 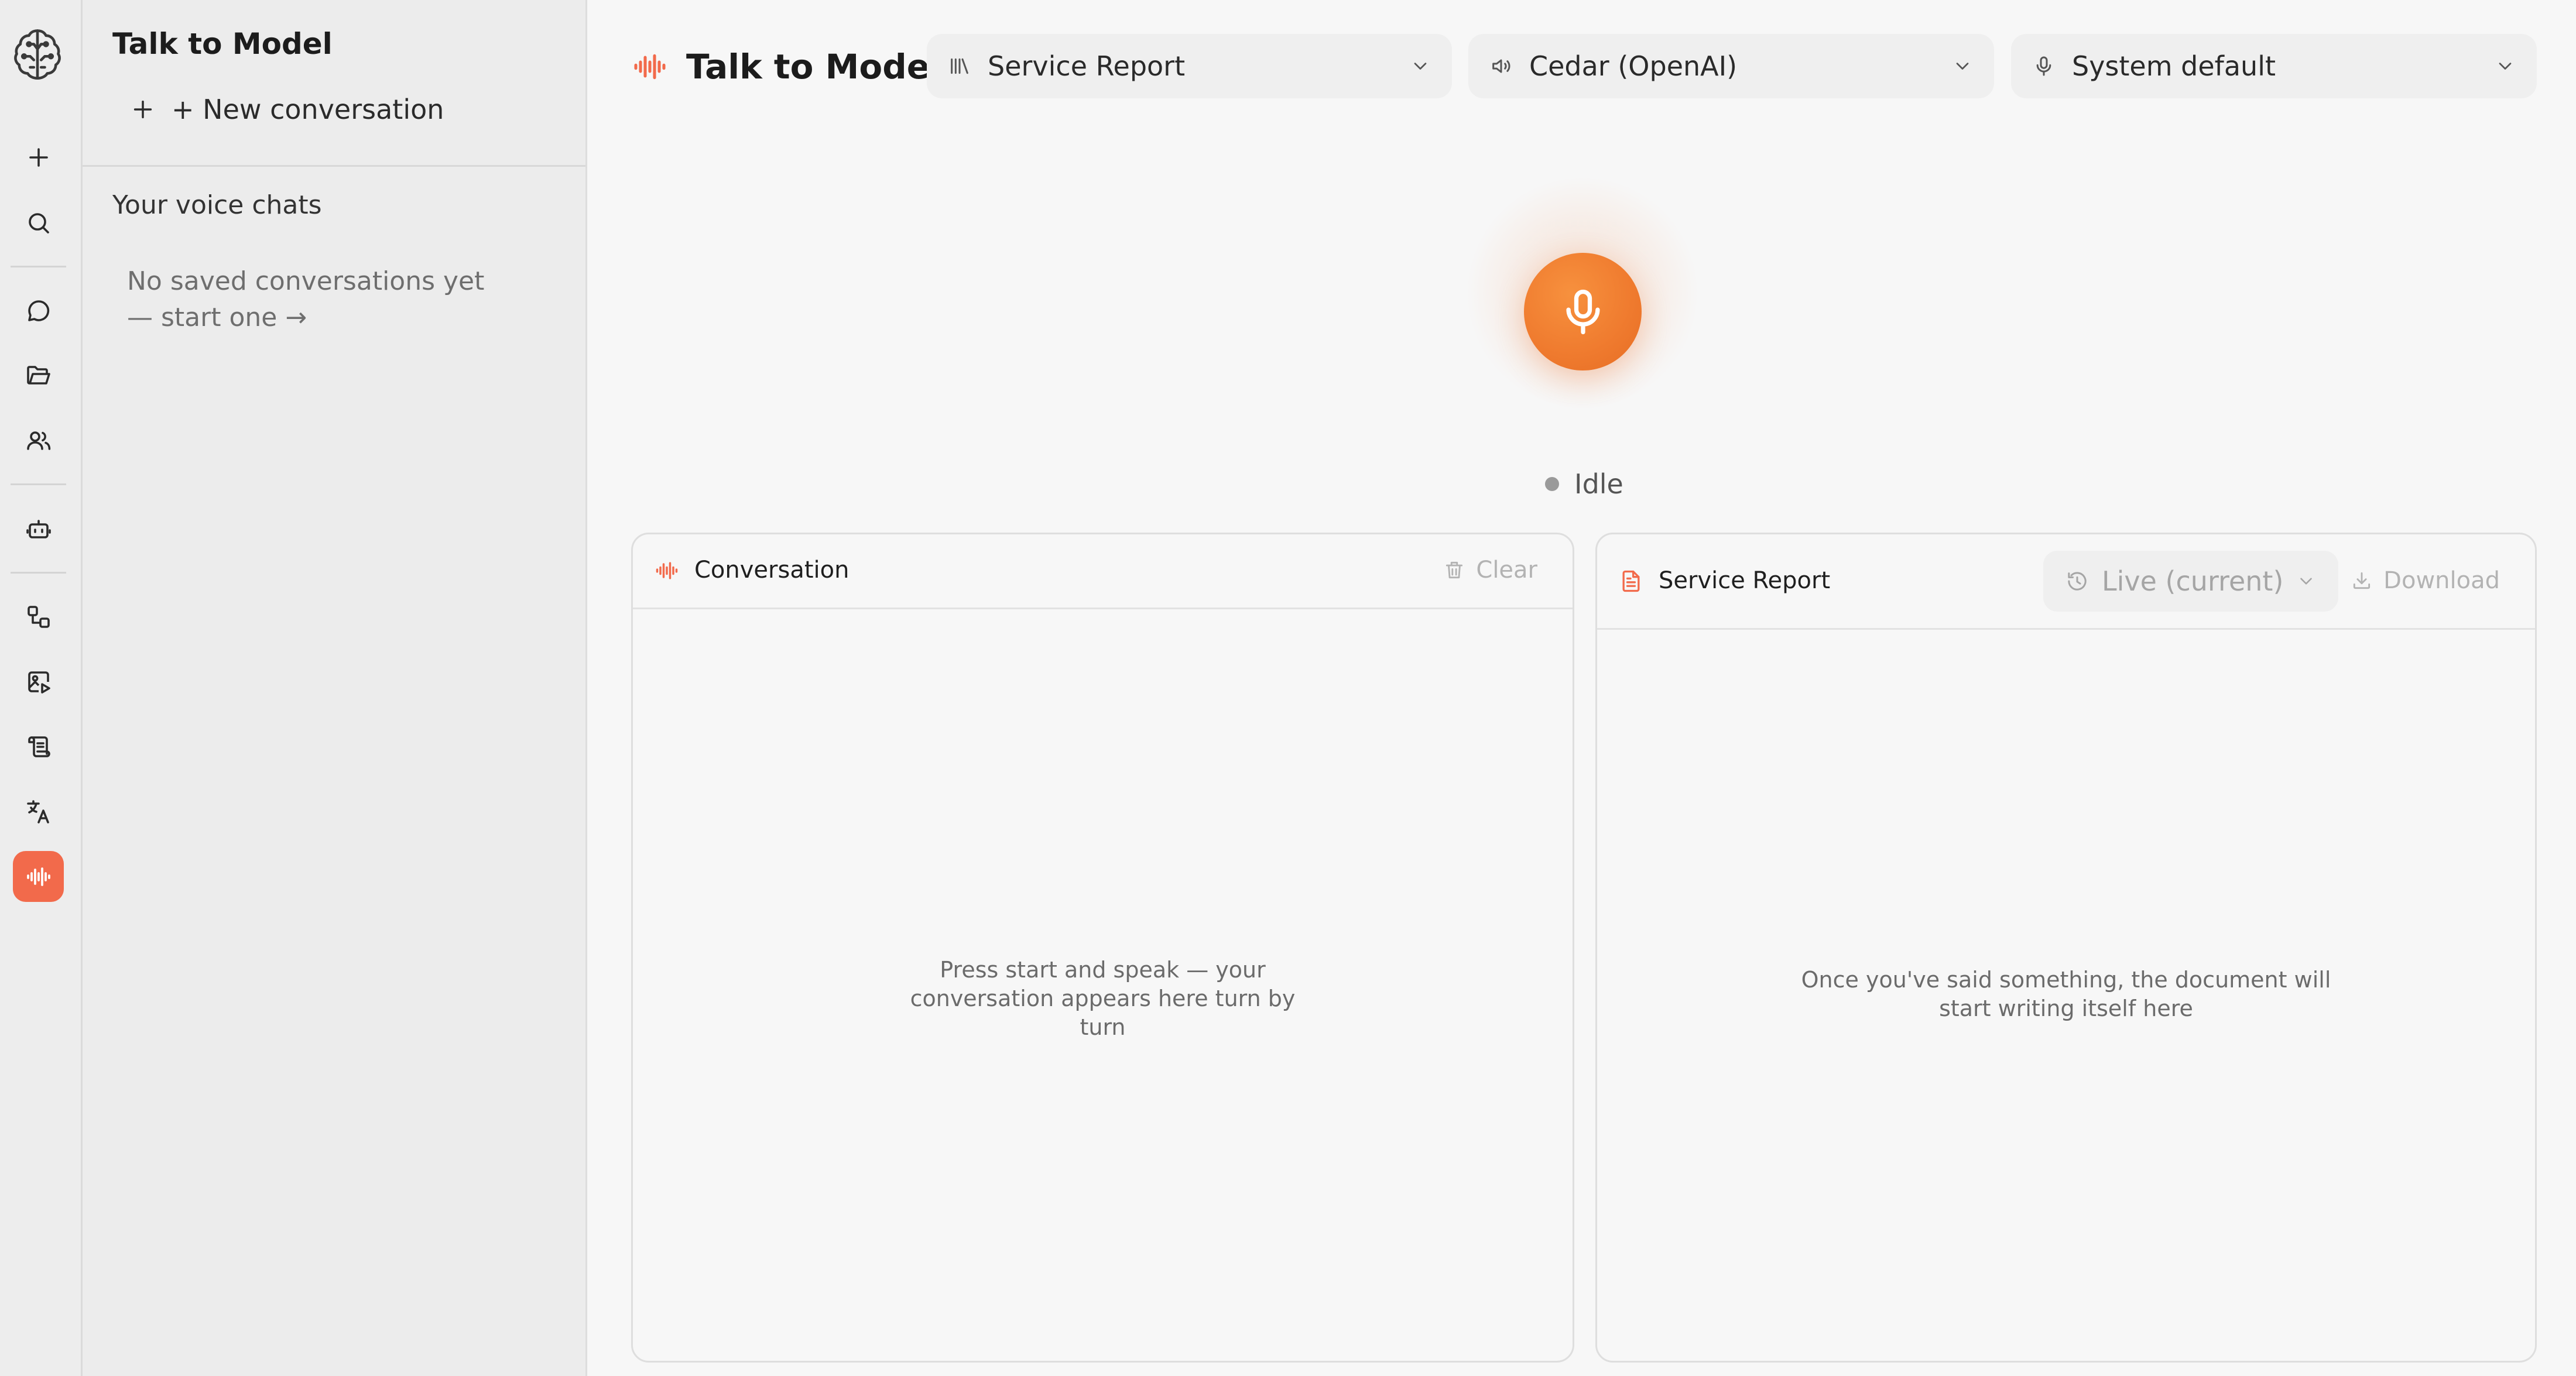 What do you see at coordinates (771, 570) in the screenshot?
I see `conversation-panel-title: Conversation` at bounding box center [771, 570].